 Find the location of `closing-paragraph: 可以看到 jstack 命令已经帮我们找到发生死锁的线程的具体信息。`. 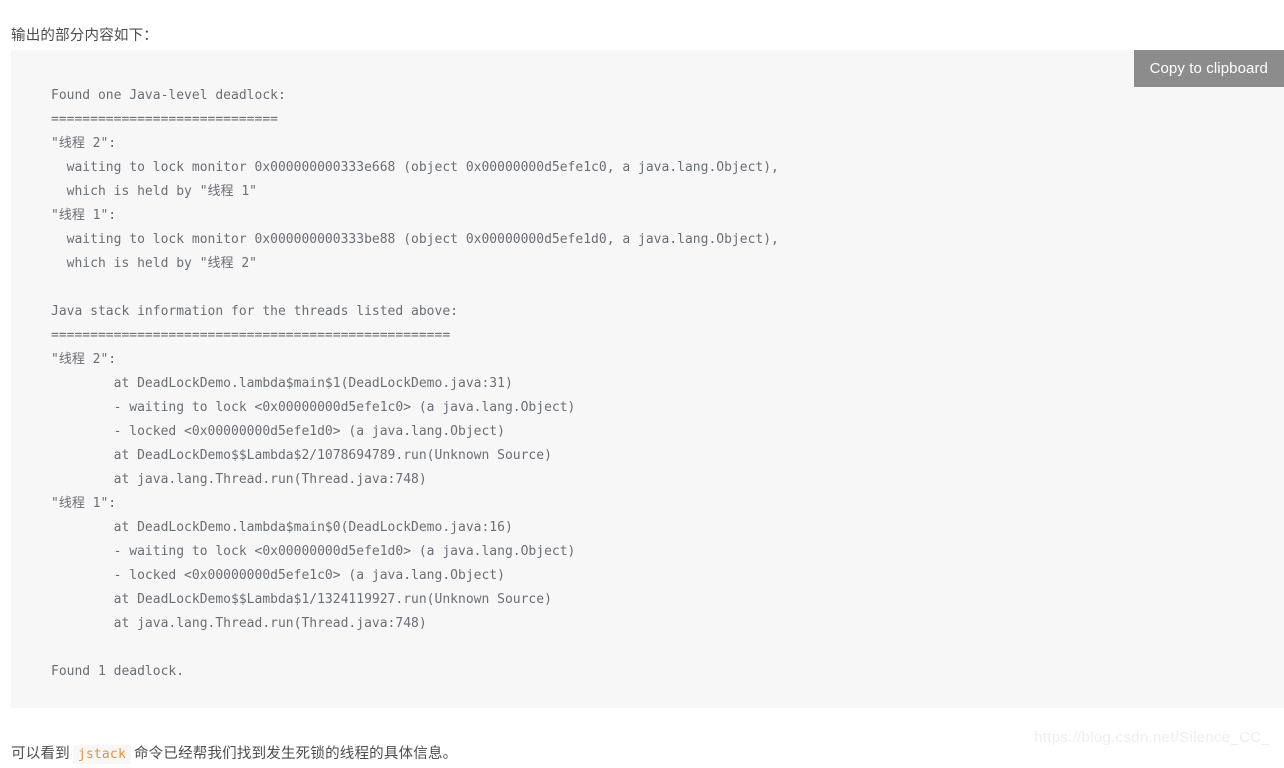

closing-paragraph: 可以看到 jstack 命令已经帮我们找到发生死锁的线程的具体信息。 is located at coordinates (234, 754).